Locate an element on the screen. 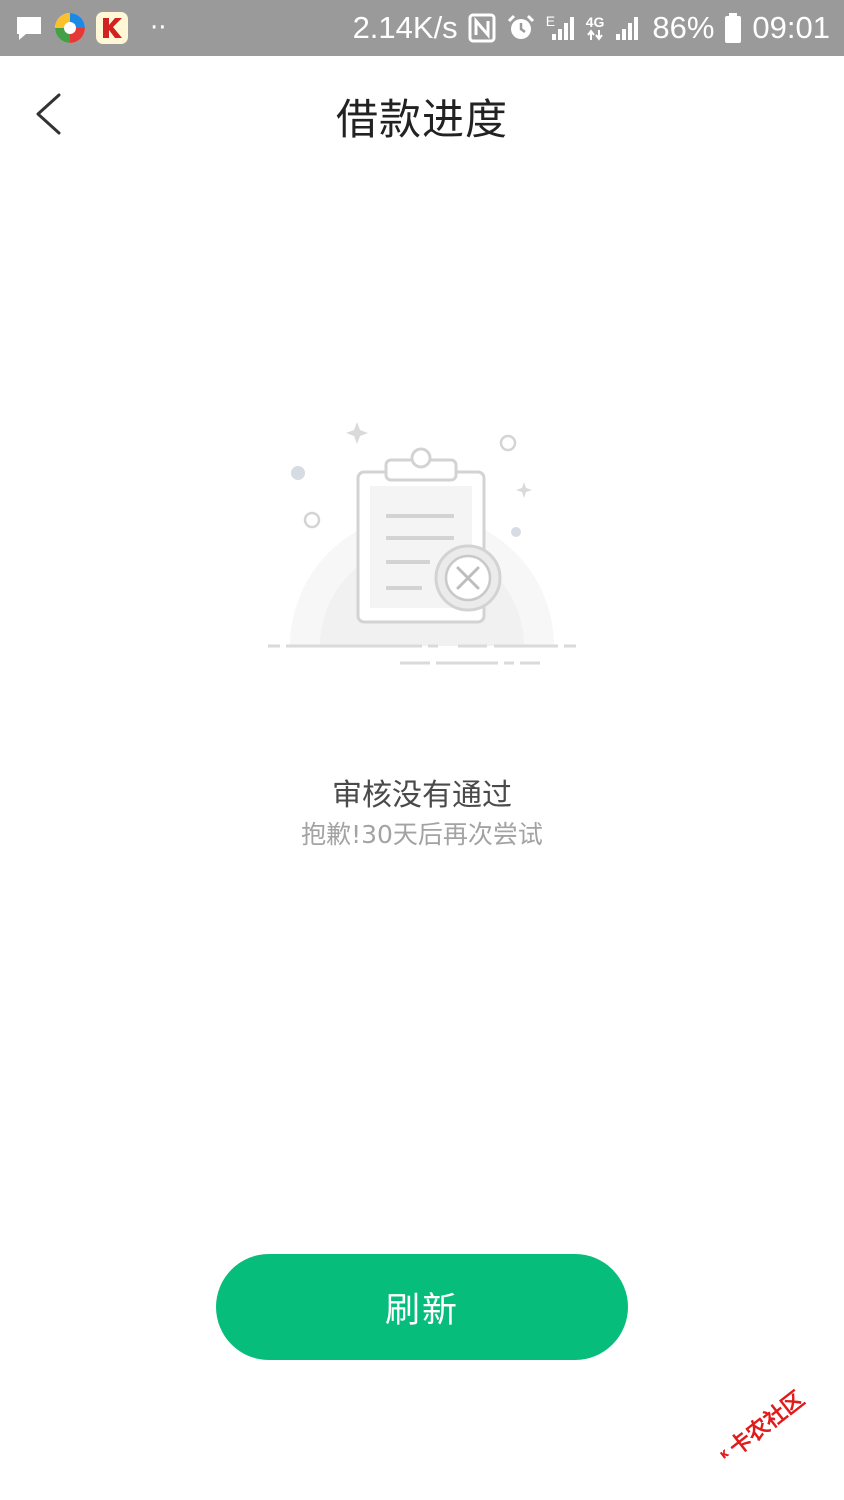 The height and width of the screenshot is (1500, 844). more-notifications-dots: ·· is located at coordinates (158, 28).